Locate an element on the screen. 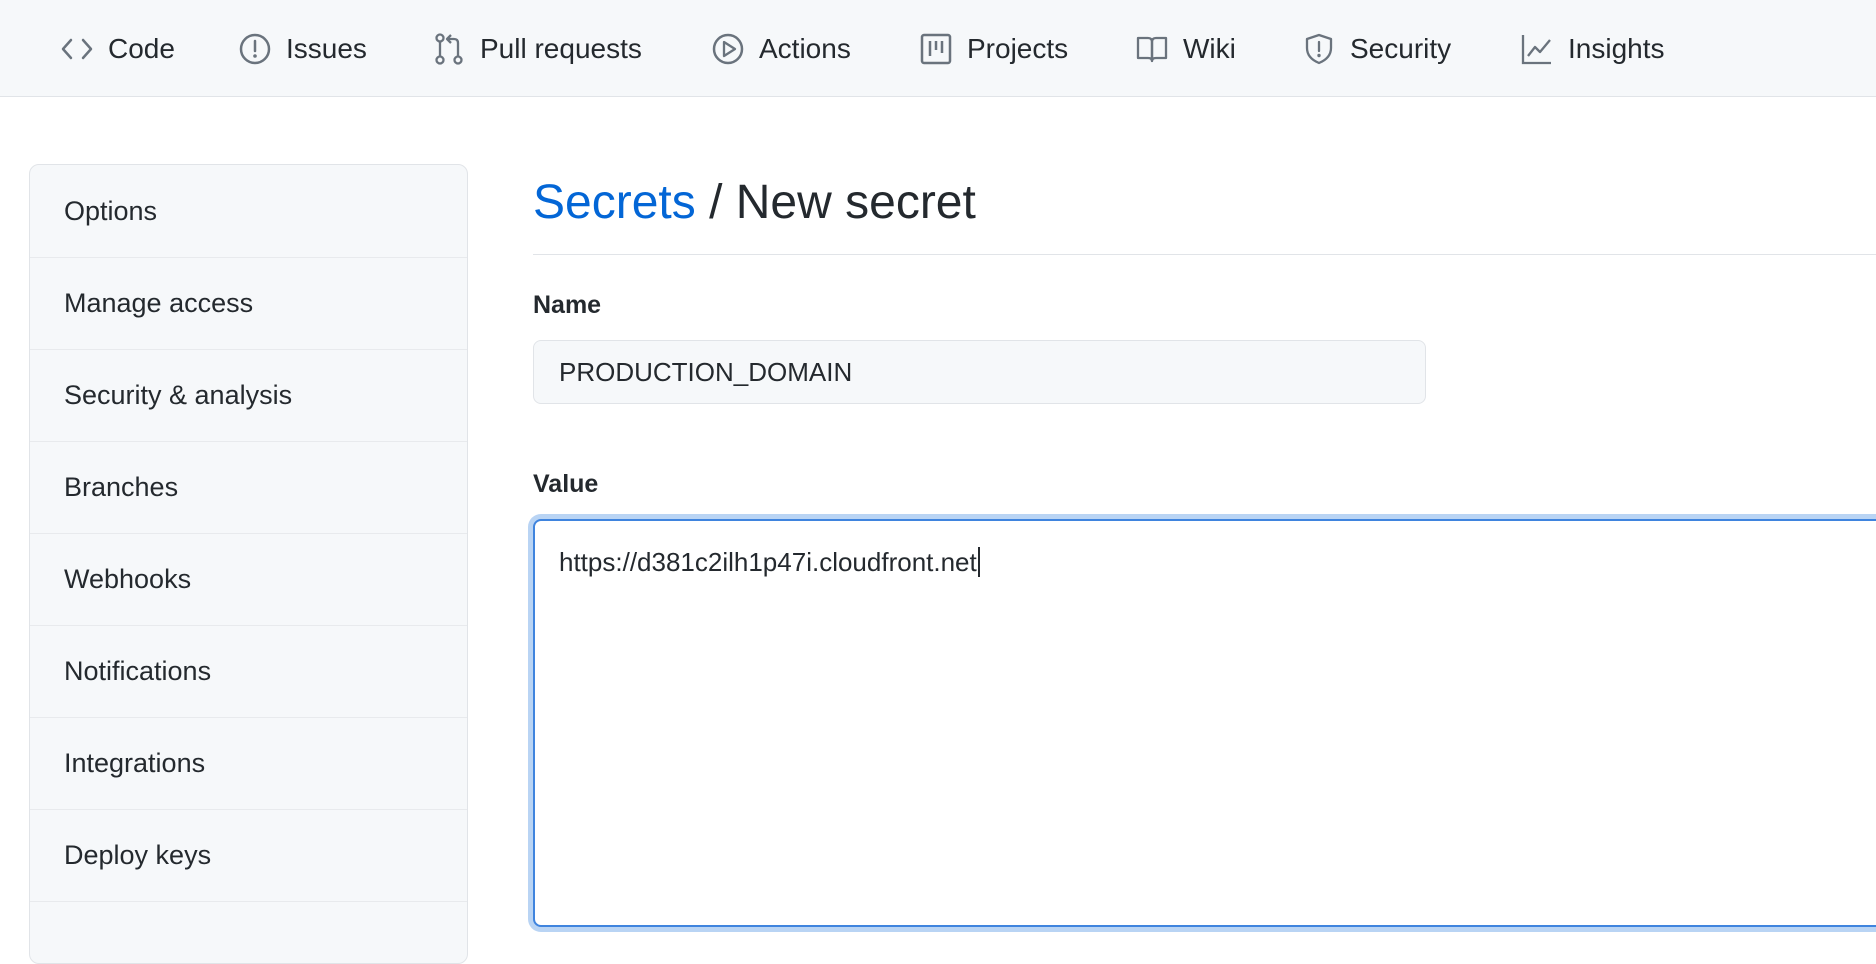 The width and height of the screenshot is (1876, 964). tab-code-label: Code is located at coordinates (141, 48).